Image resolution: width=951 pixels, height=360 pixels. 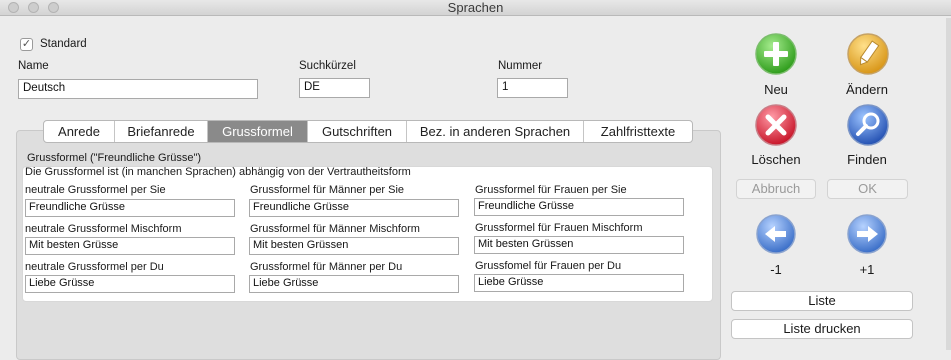 I want to click on field-label: neutrale Grussformel per Du, so click(x=94, y=267).